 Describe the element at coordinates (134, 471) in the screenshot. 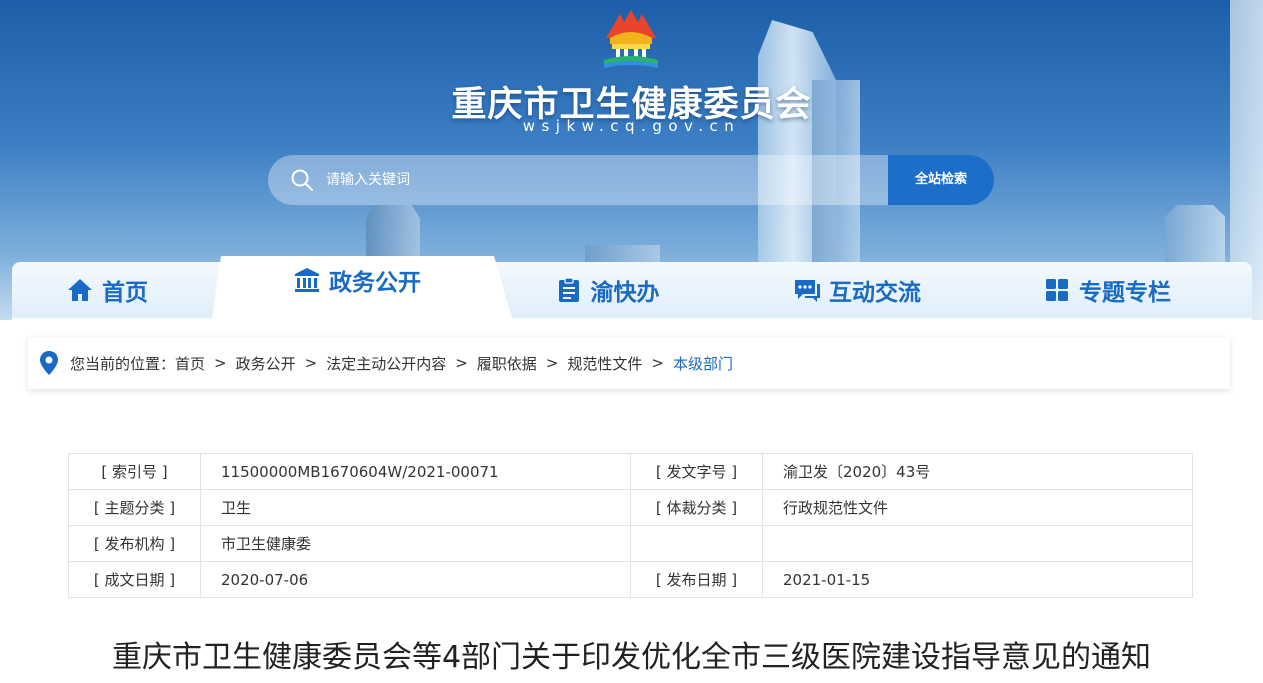

I see `meta-key-index-number: [ 索引号 ]` at that location.